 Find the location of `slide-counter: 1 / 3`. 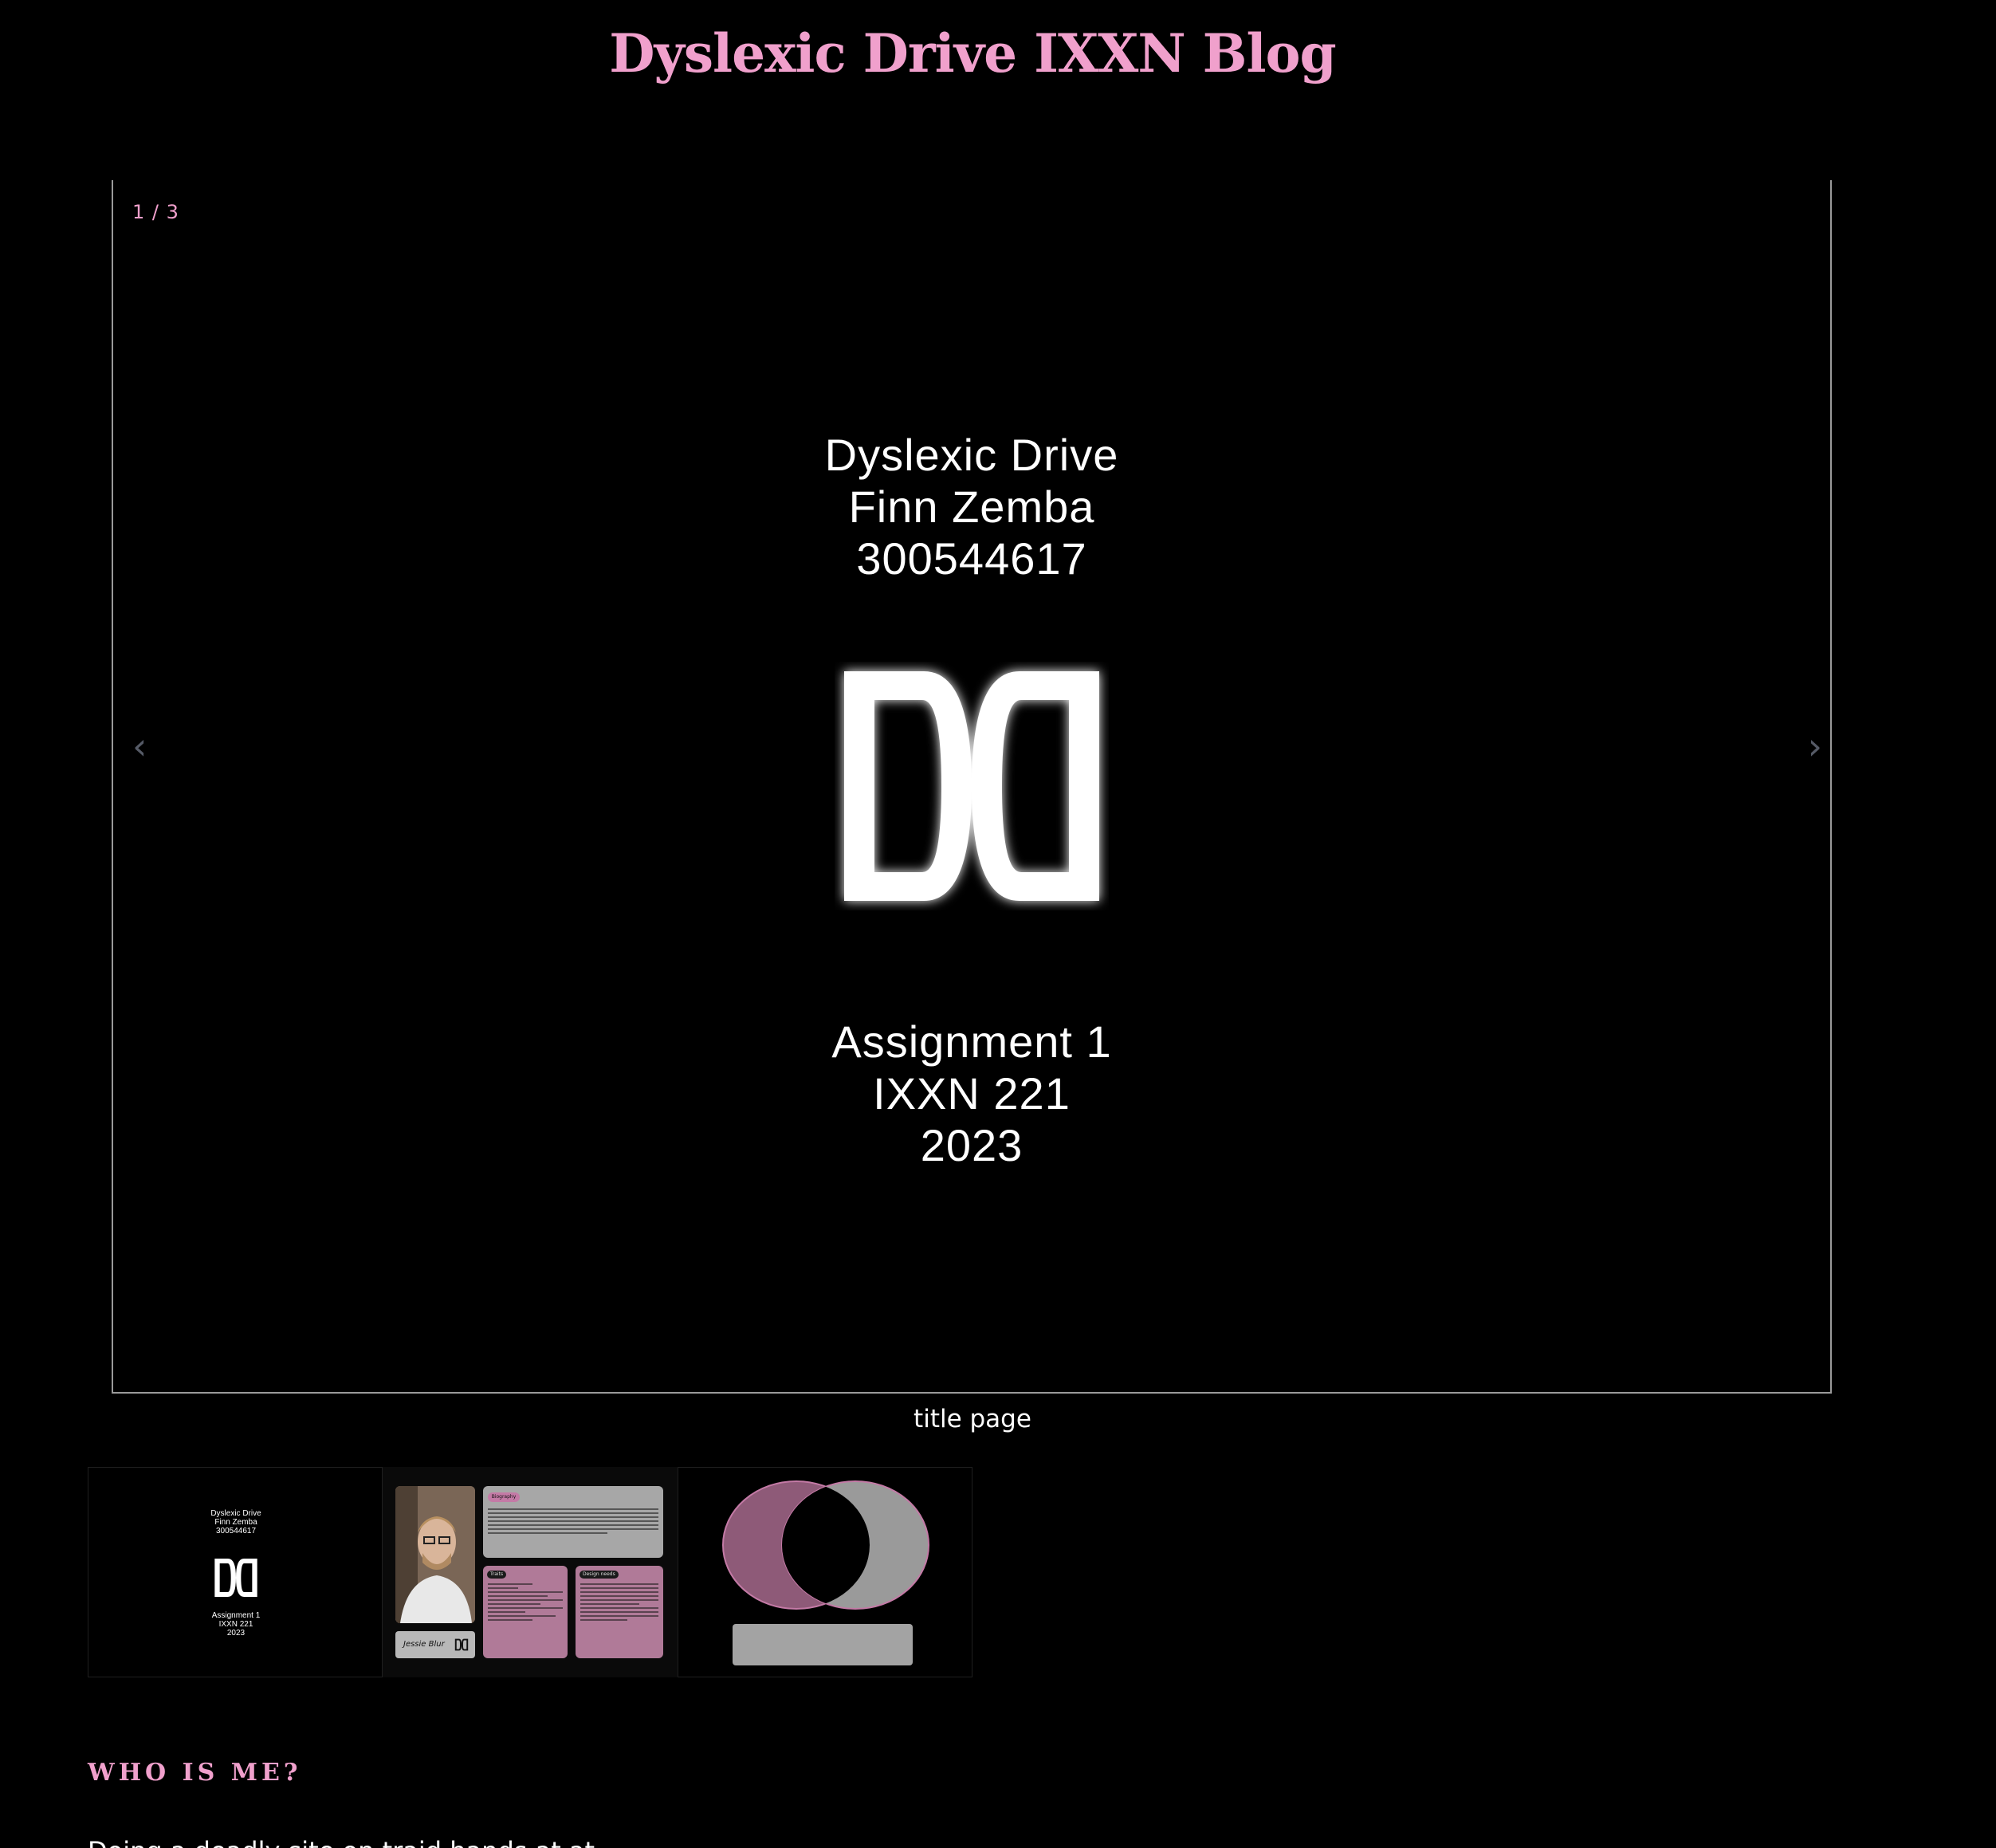

slide-counter: 1 / 3 is located at coordinates (155, 212).